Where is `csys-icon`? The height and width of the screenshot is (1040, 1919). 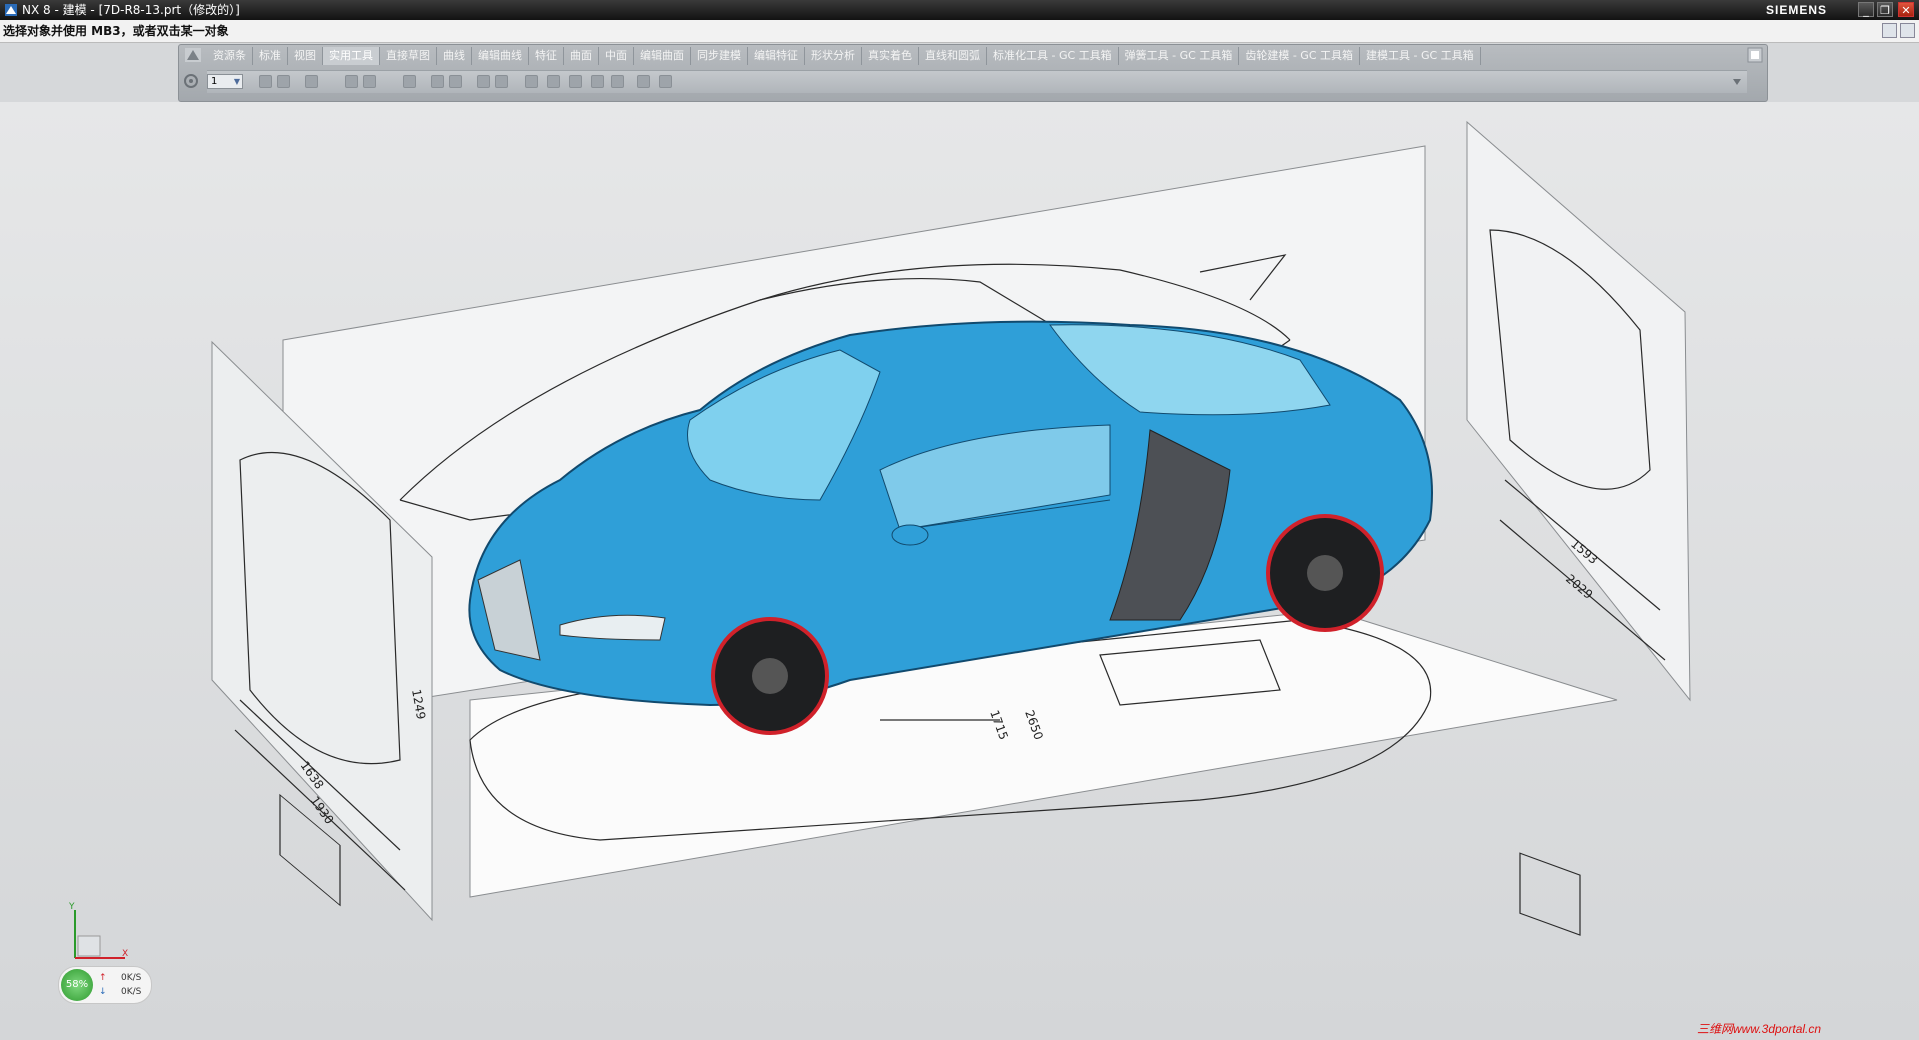
csys-icon is located at coordinates (483, 81).